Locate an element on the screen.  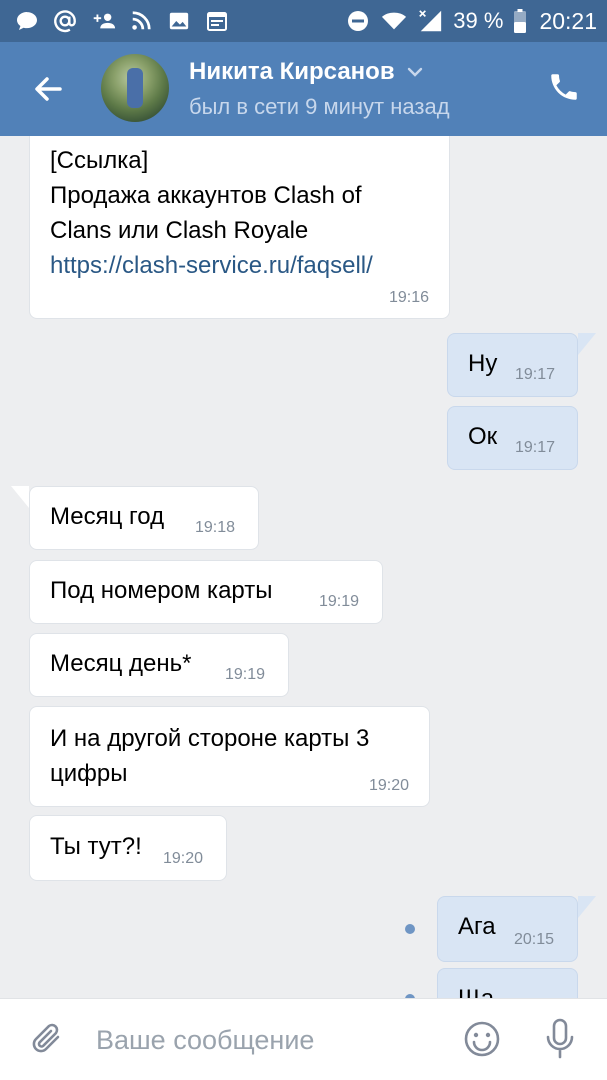
message-text: Месяц день* is located at coordinates (121, 663).